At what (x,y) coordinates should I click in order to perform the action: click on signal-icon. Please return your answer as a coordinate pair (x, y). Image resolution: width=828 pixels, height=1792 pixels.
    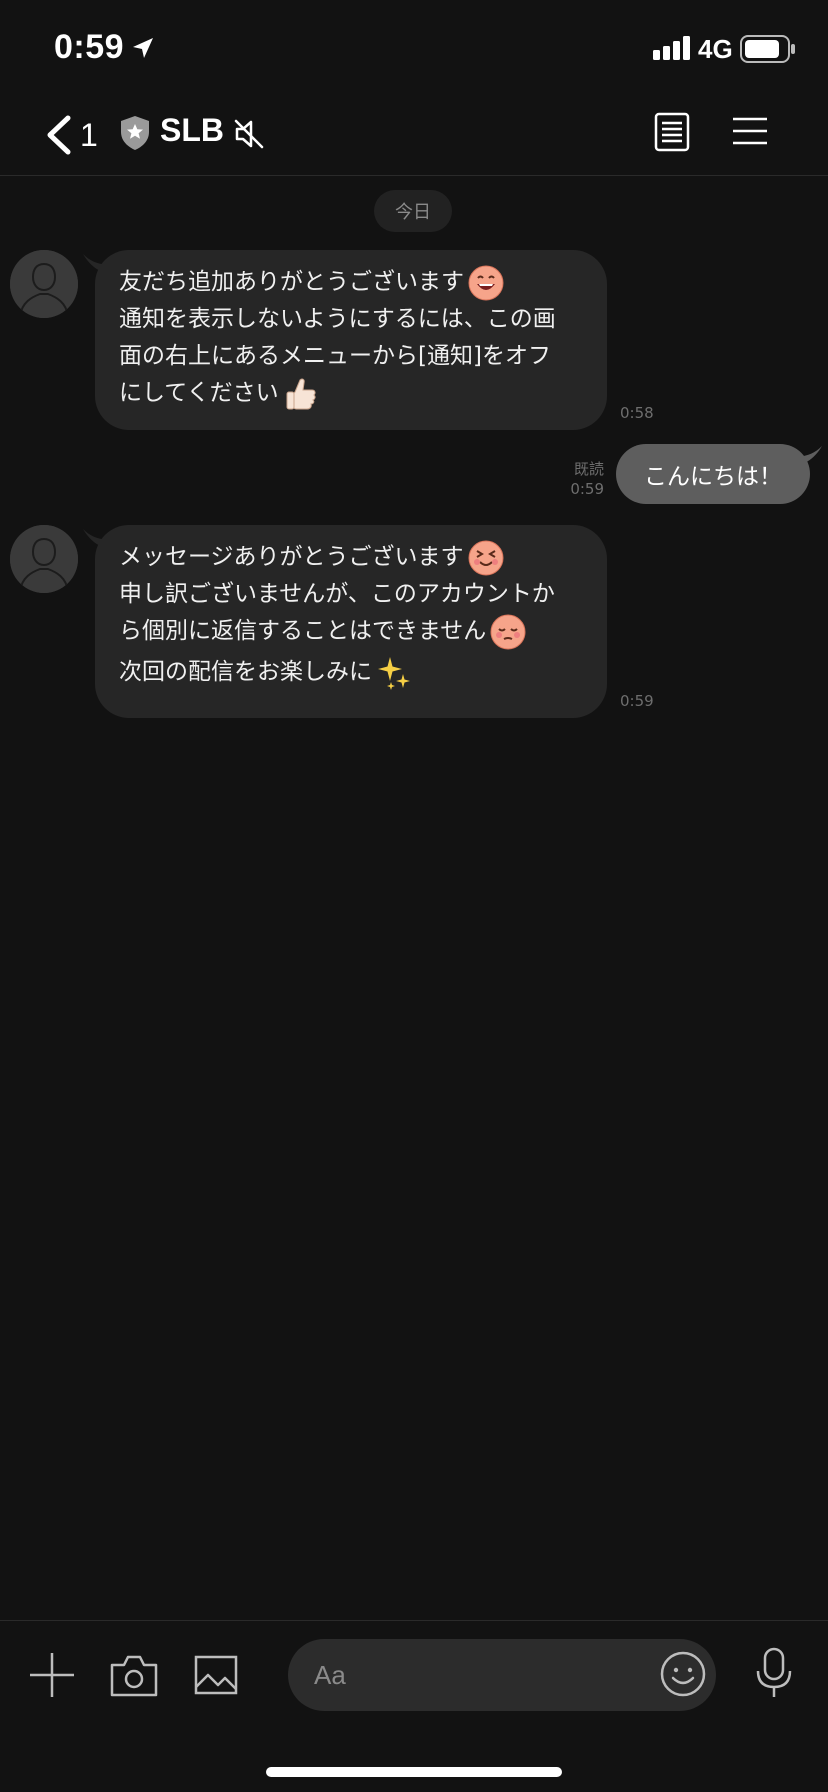
    Looking at the image, I should click on (671, 48).